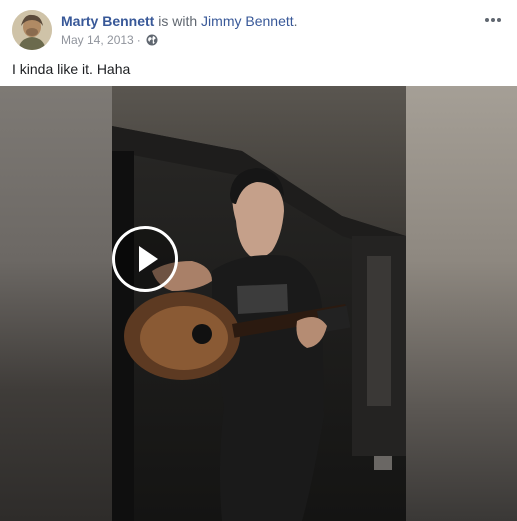 The image size is (517, 521). Describe the element at coordinates (295, 21) in the screenshot. I see `with-suffix: .` at that location.